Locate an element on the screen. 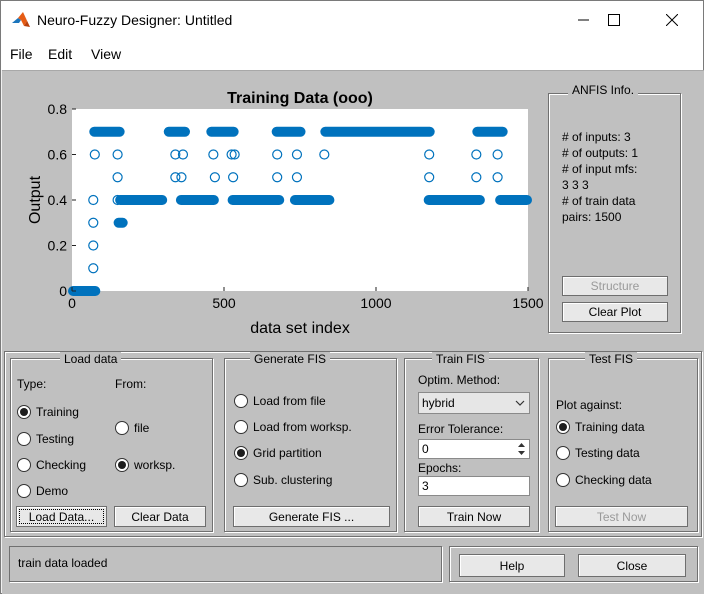 The image size is (704, 594). window-title: Neuro-Fuzzy Designer: Untitled is located at coordinates (135, 20).